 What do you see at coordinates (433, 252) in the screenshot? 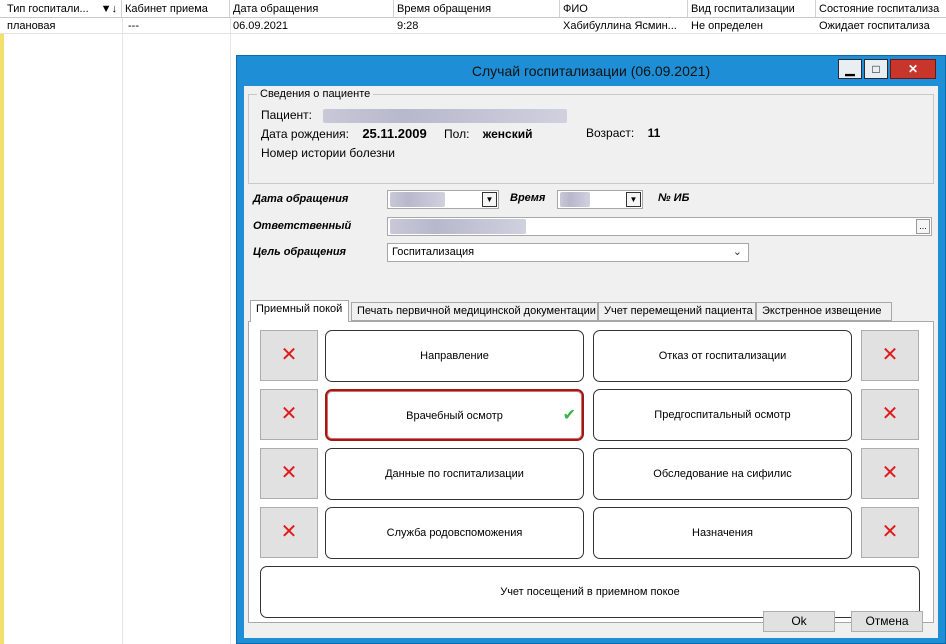
I see `purpose-value: Госпитализация` at bounding box center [433, 252].